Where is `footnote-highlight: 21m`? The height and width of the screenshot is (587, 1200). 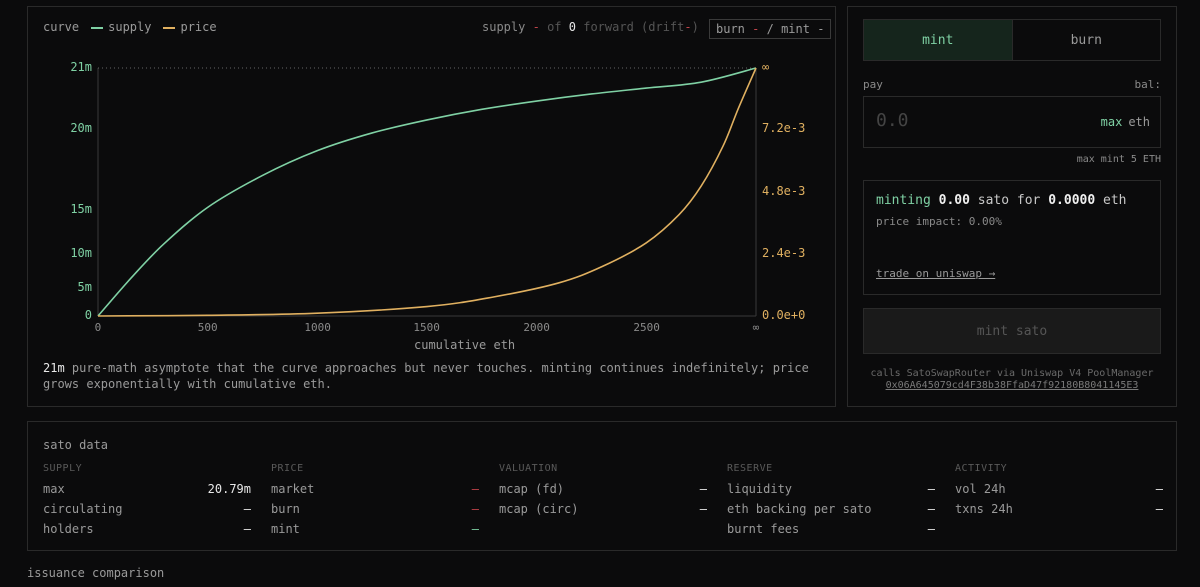 footnote-highlight: 21m is located at coordinates (54, 368).